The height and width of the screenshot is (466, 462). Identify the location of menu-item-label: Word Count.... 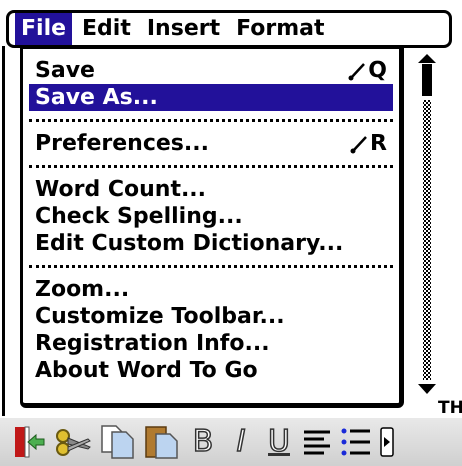
(120, 189).